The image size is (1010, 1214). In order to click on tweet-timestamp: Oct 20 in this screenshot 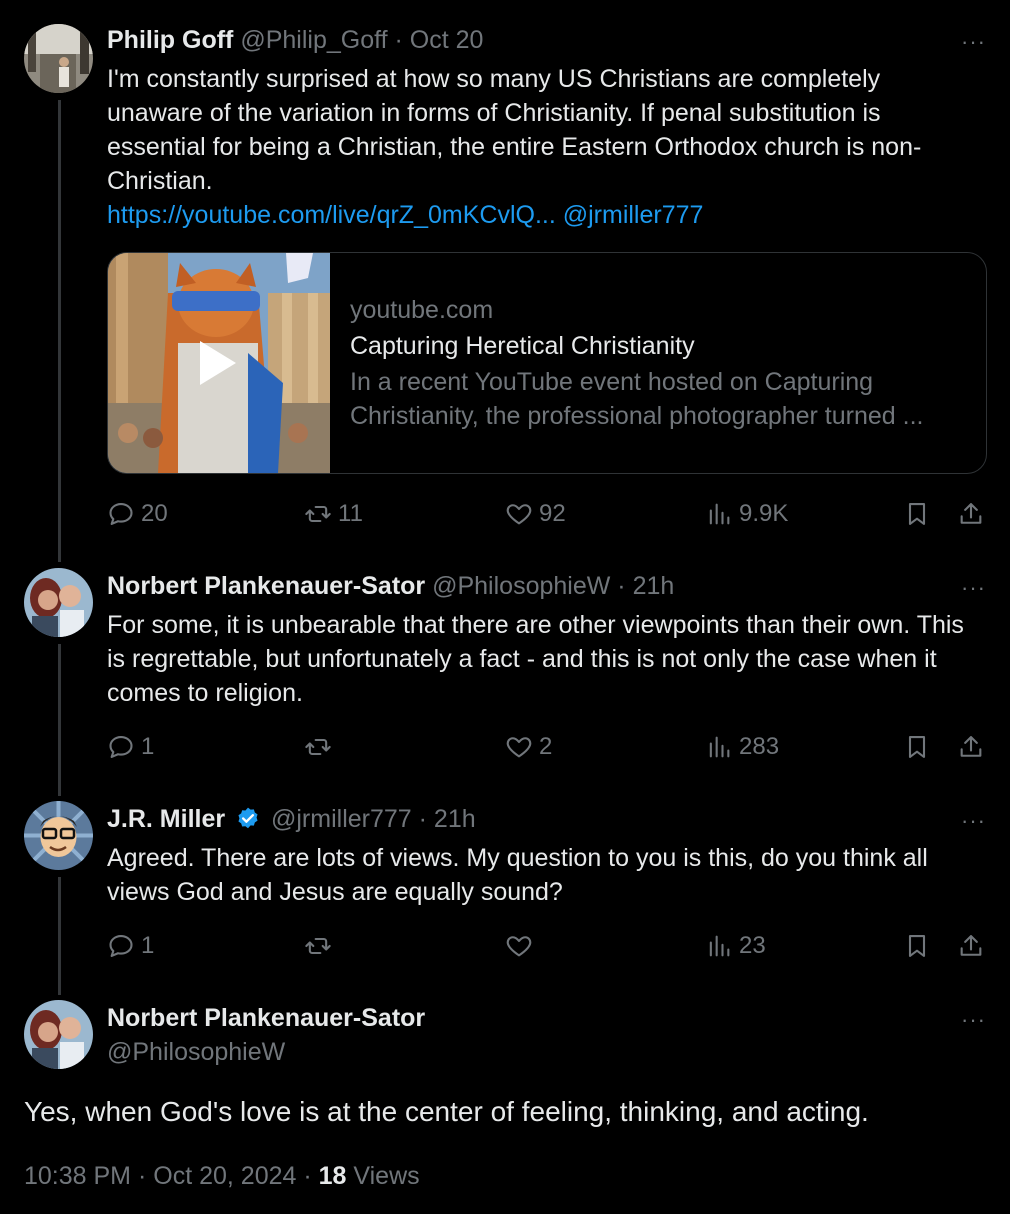, I will do `click(447, 40)`.